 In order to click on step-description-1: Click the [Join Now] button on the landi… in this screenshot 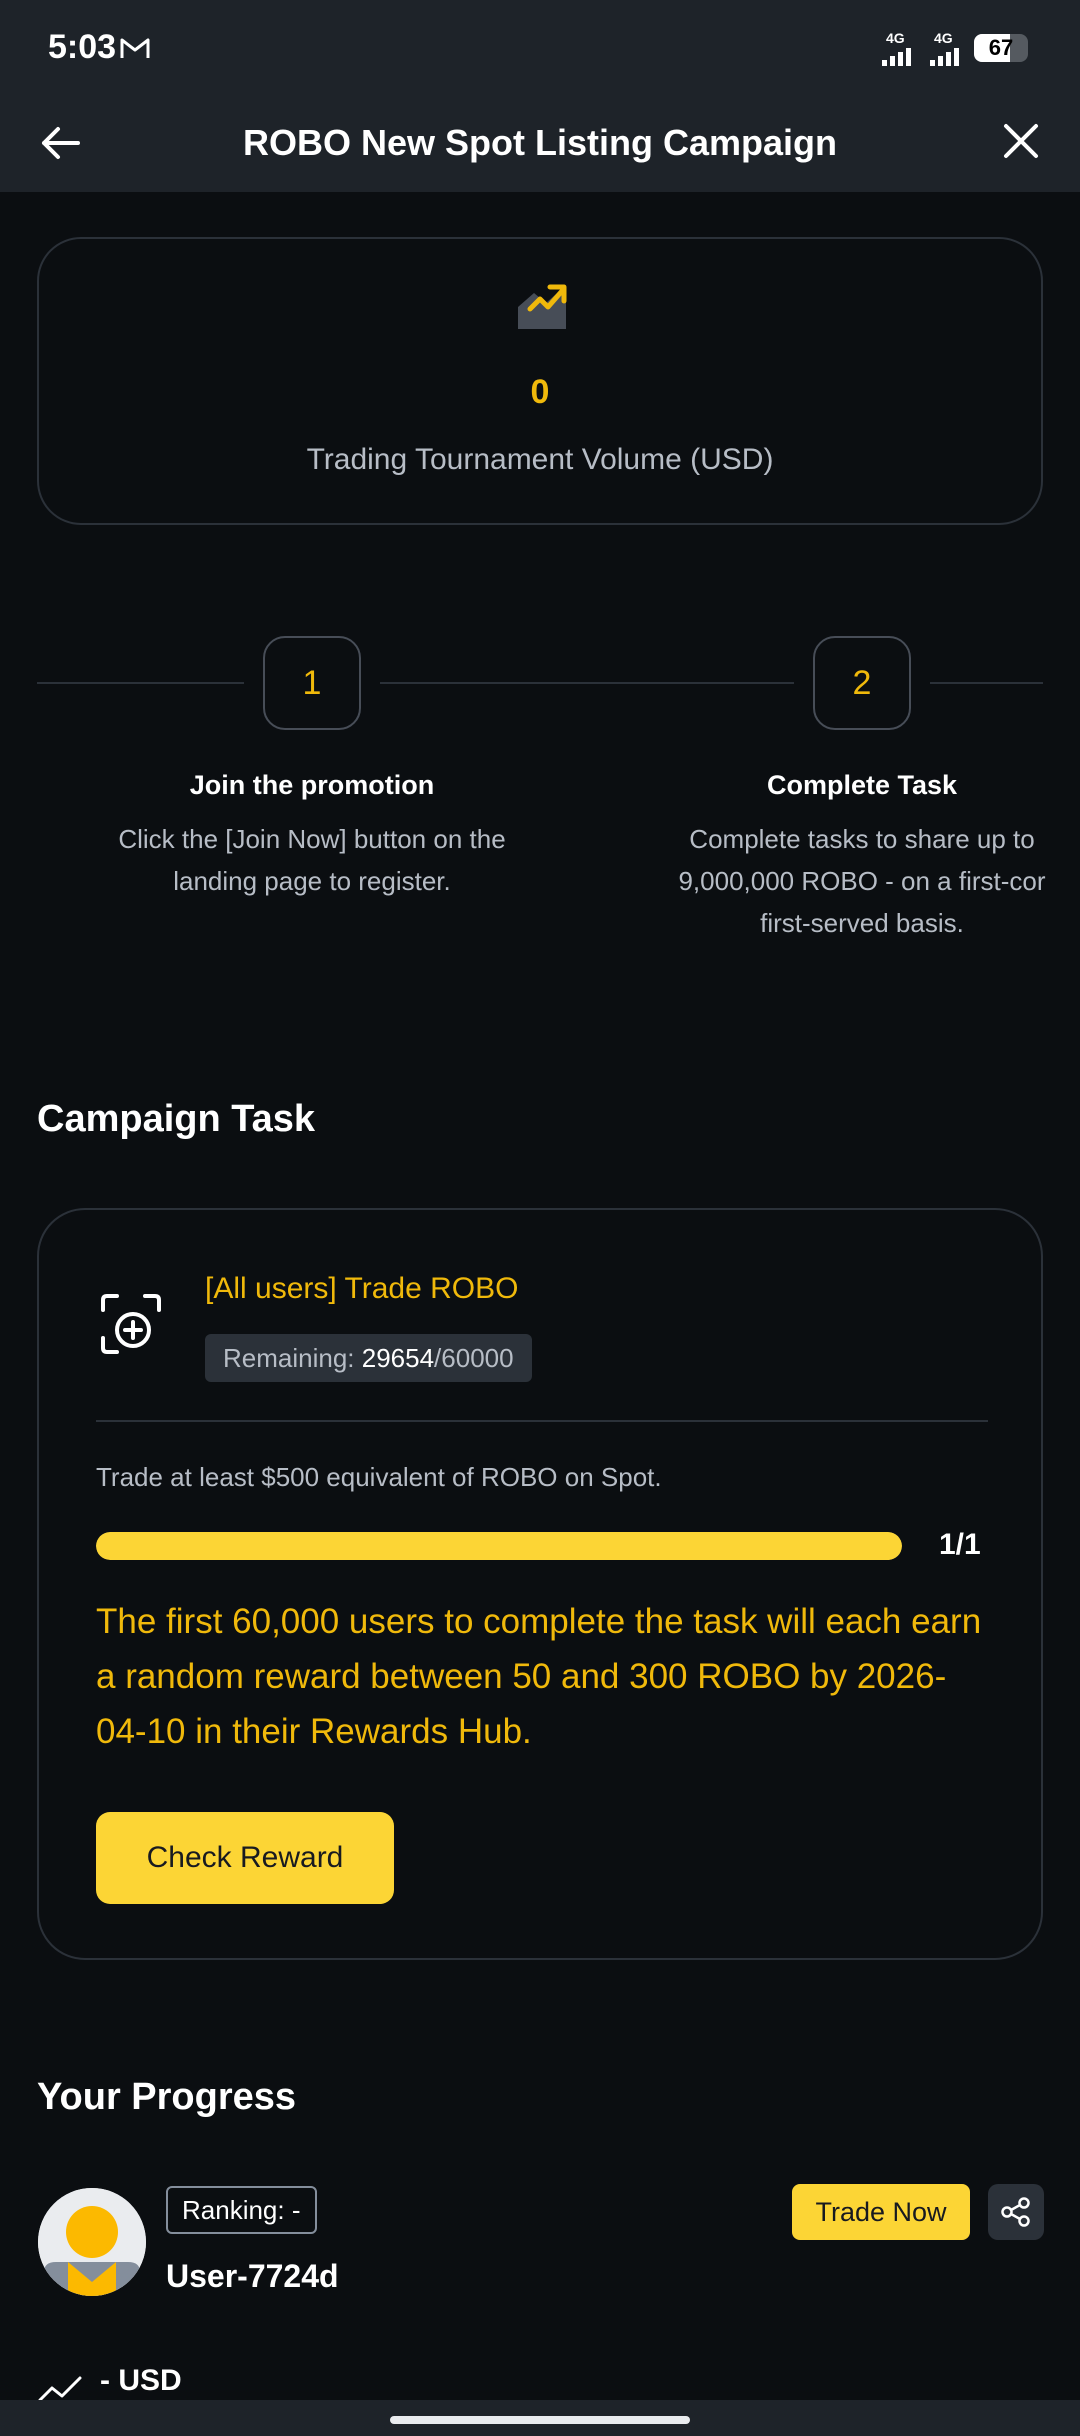, I will do `click(312, 860)`.